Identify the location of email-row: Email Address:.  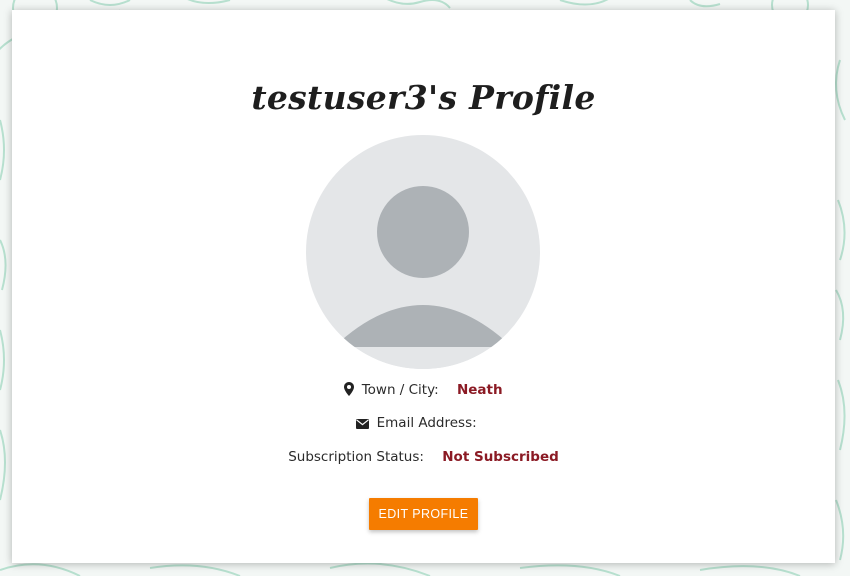
(423, 423).